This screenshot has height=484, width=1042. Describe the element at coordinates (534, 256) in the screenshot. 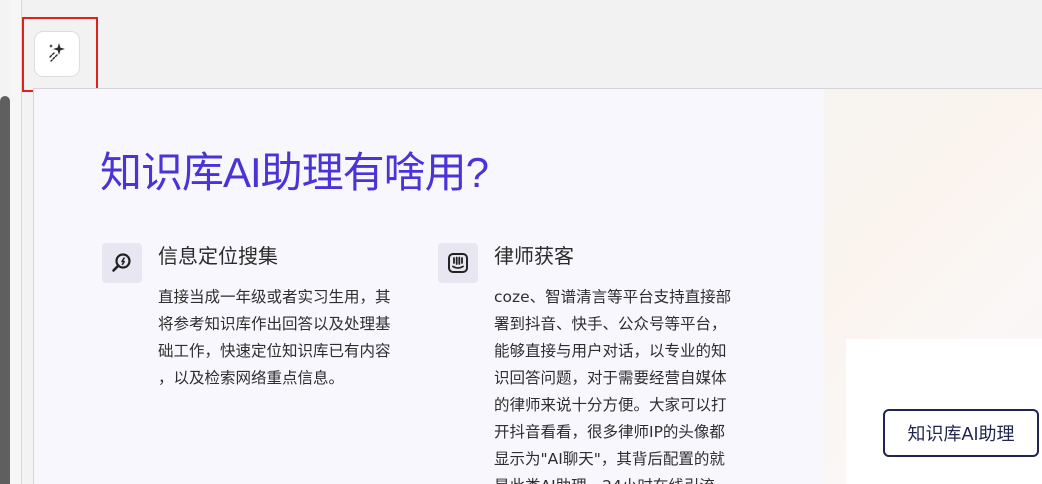

I see `feature-title: 律师获客` at that location.